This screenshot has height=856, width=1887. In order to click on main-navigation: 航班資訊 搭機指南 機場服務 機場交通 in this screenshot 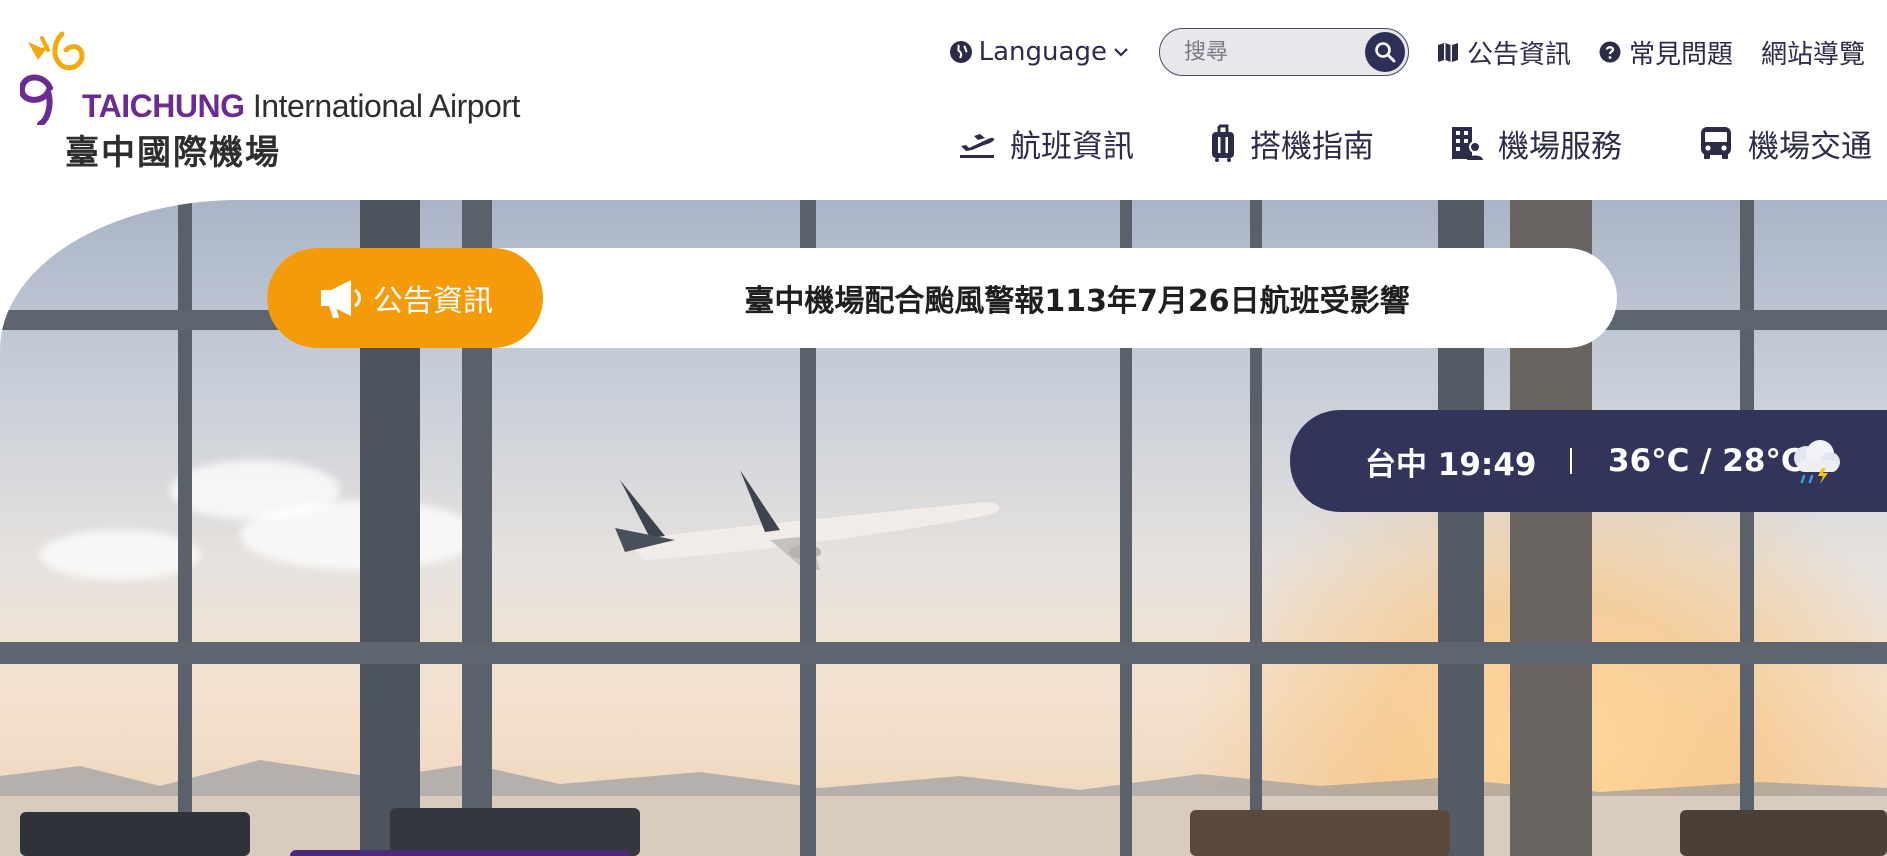, I will do `click(1415, 143)`.